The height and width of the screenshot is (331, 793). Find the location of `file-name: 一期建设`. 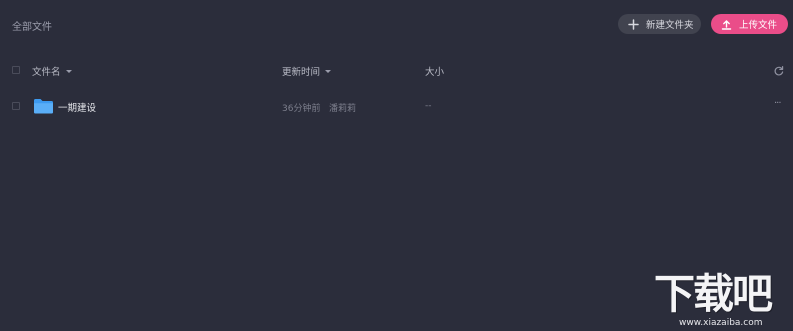

file-name: 一期建设 is located at coordinates (77, 107).